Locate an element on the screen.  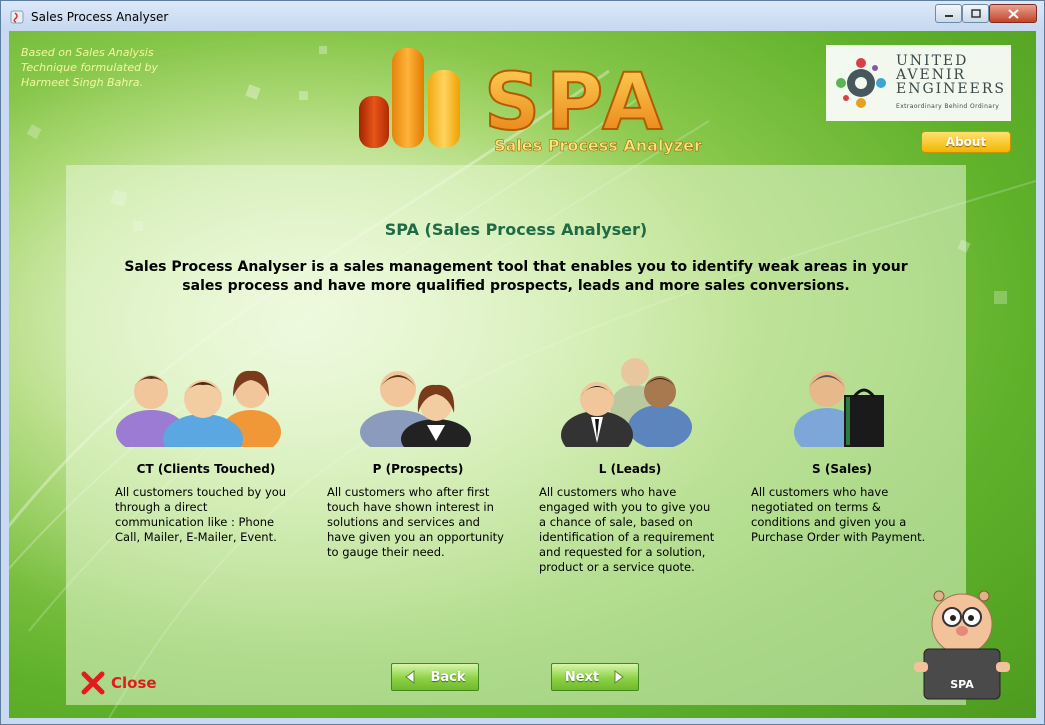
clients-group-icon is located at coordinates (198, 408).